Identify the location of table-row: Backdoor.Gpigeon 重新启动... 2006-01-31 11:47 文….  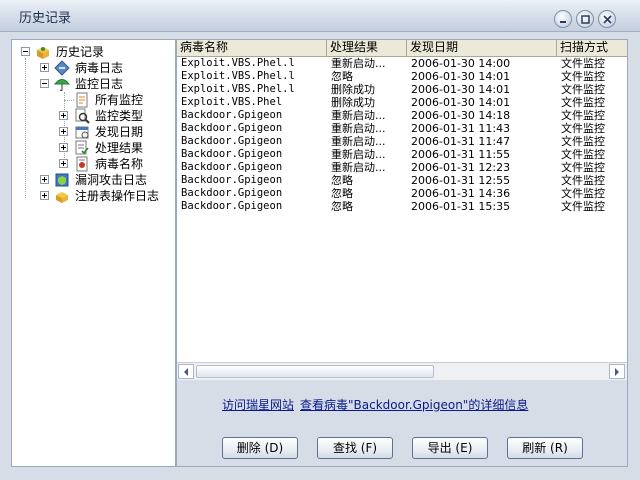
(402, 141).